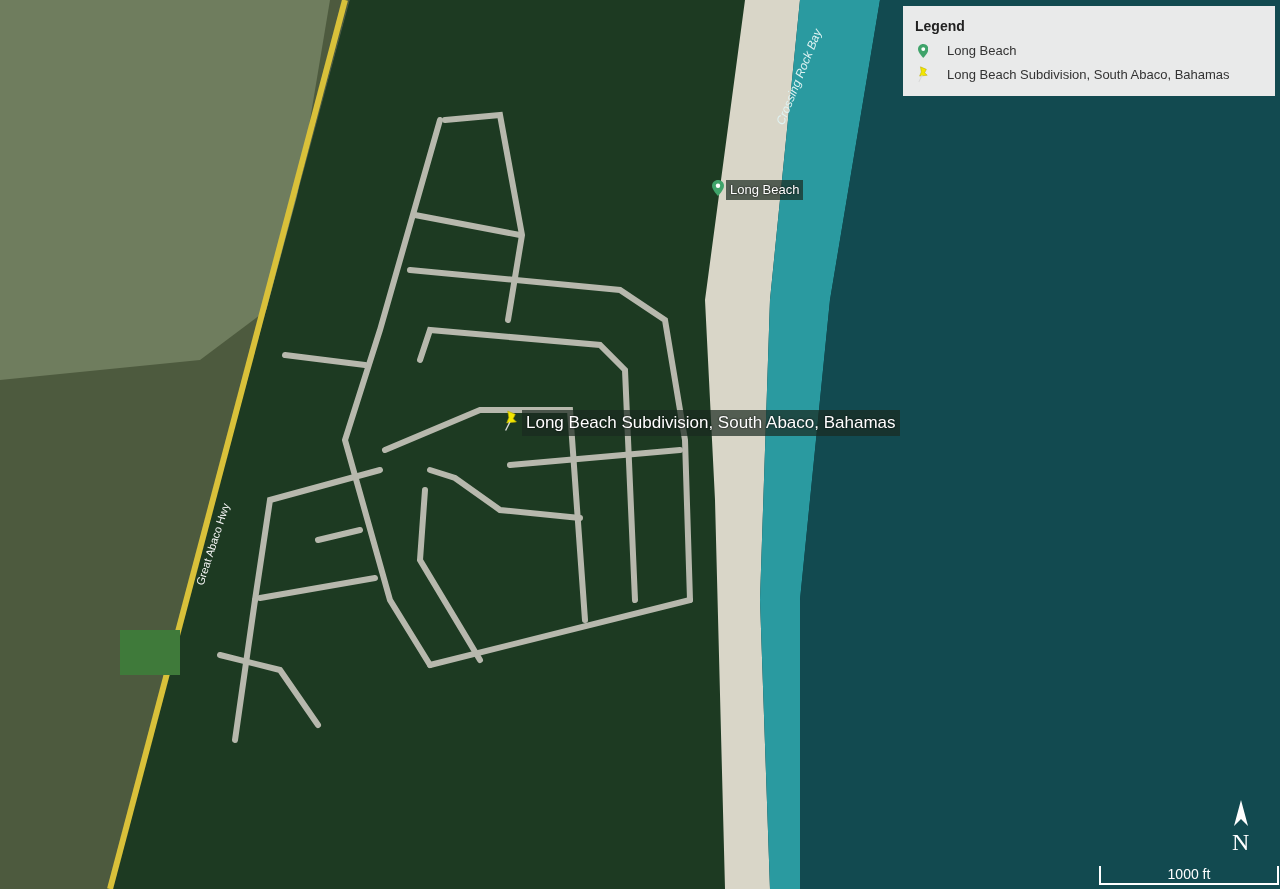 The width and height of the screenshot is (1280, 889). Describe the element at coordinates (982, 51) in the screenshot. I see `legend-item: Long Beach` at that location.